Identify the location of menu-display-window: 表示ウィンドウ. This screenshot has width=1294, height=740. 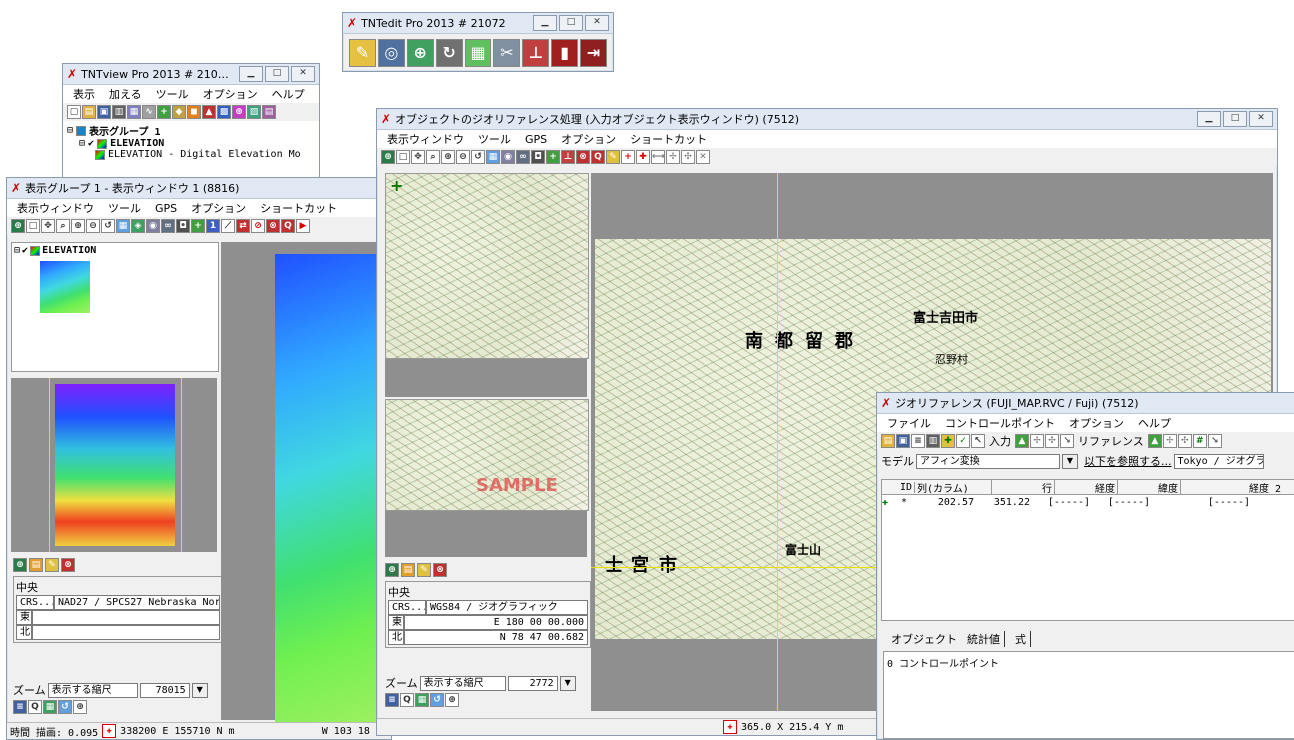
(55, 208).